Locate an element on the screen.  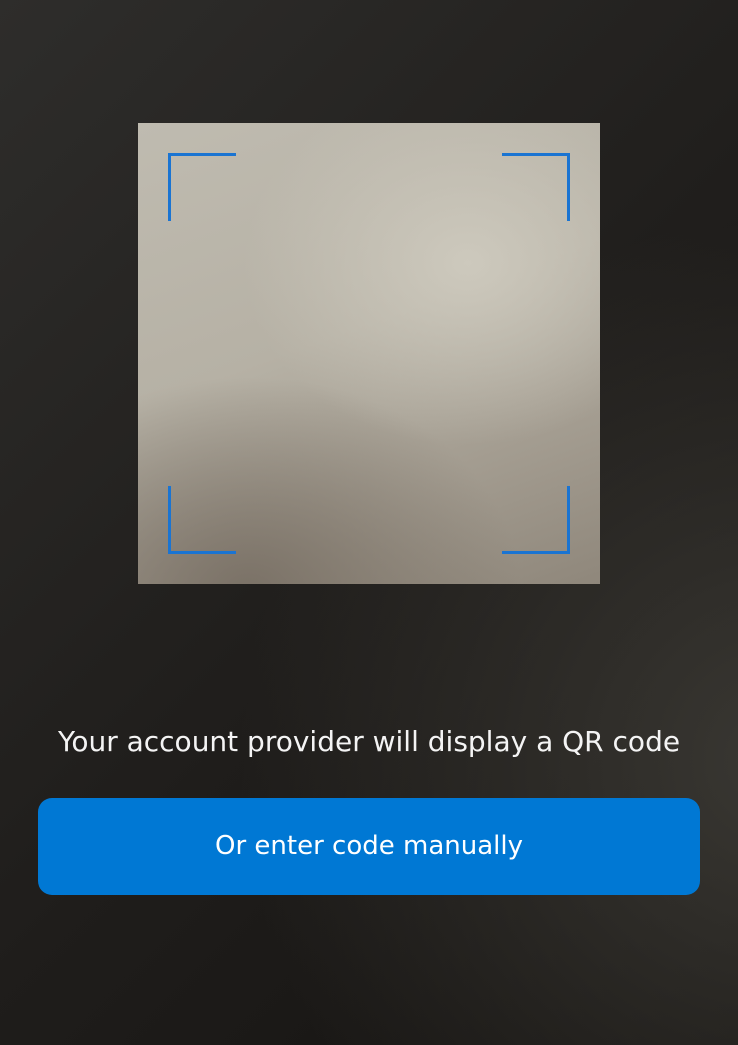
viewfinder-corner-bottom-left is located at coordinates (202, 520).